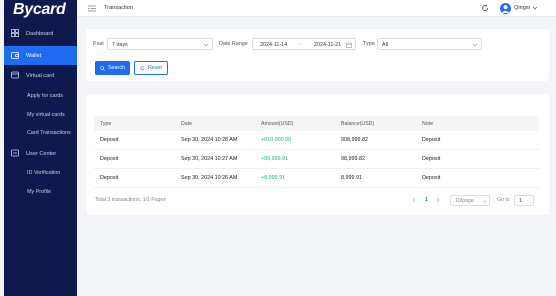 The width and height of the screenshot is (556, 296). I want to click on search-icon, so click(102, 68).